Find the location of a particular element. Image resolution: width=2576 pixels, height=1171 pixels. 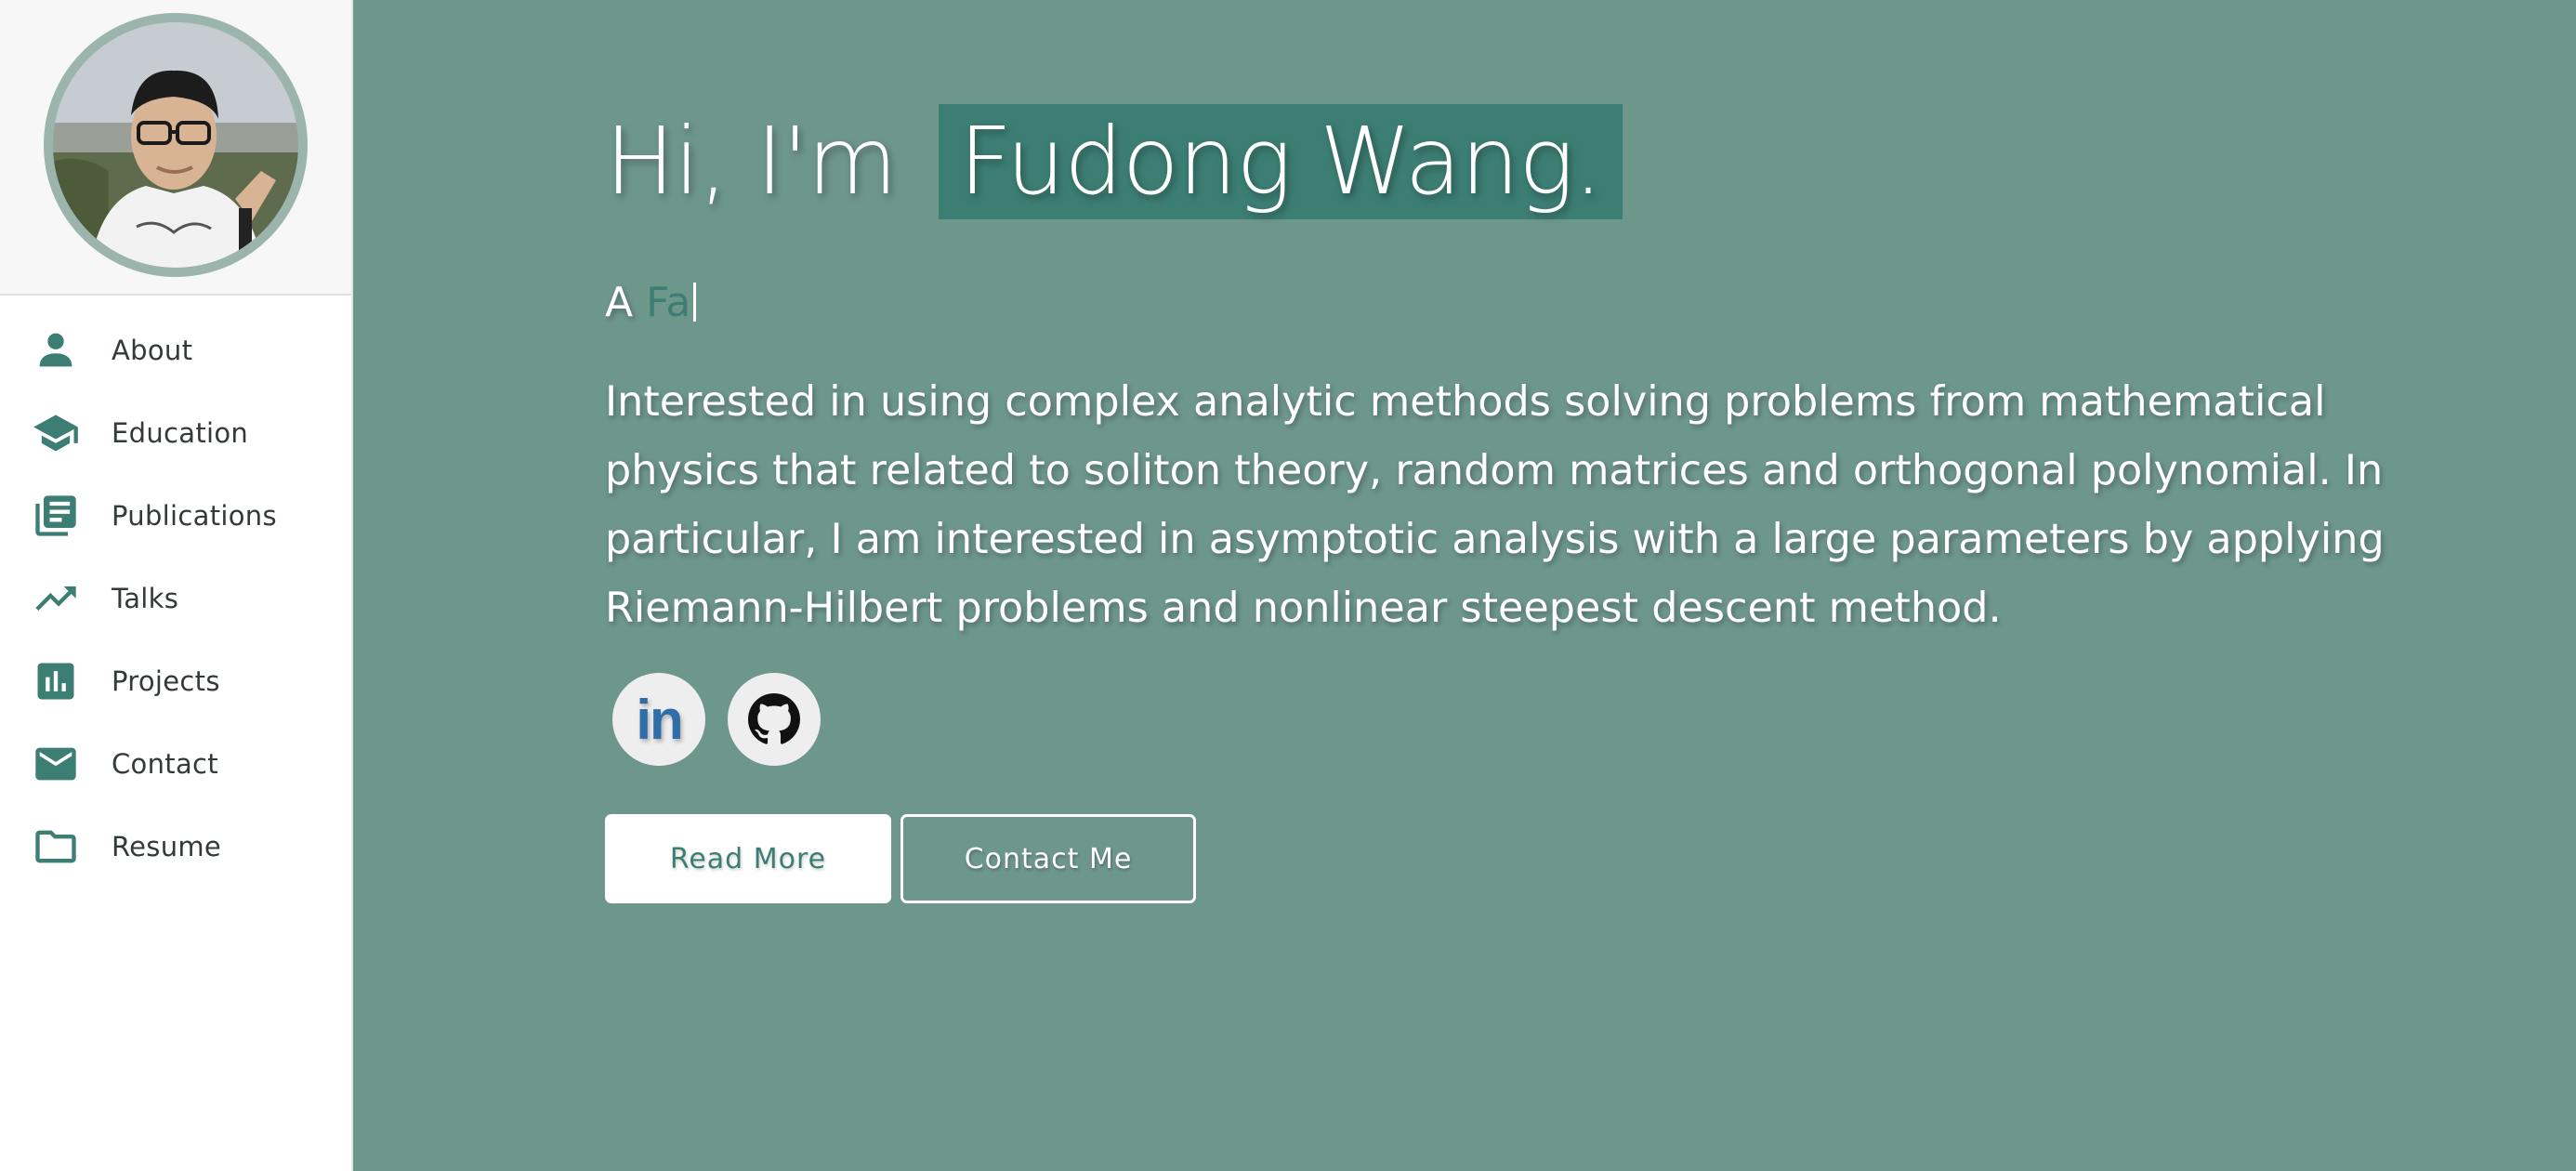

graduation-cap-icon is located at coordinates (56, 433).